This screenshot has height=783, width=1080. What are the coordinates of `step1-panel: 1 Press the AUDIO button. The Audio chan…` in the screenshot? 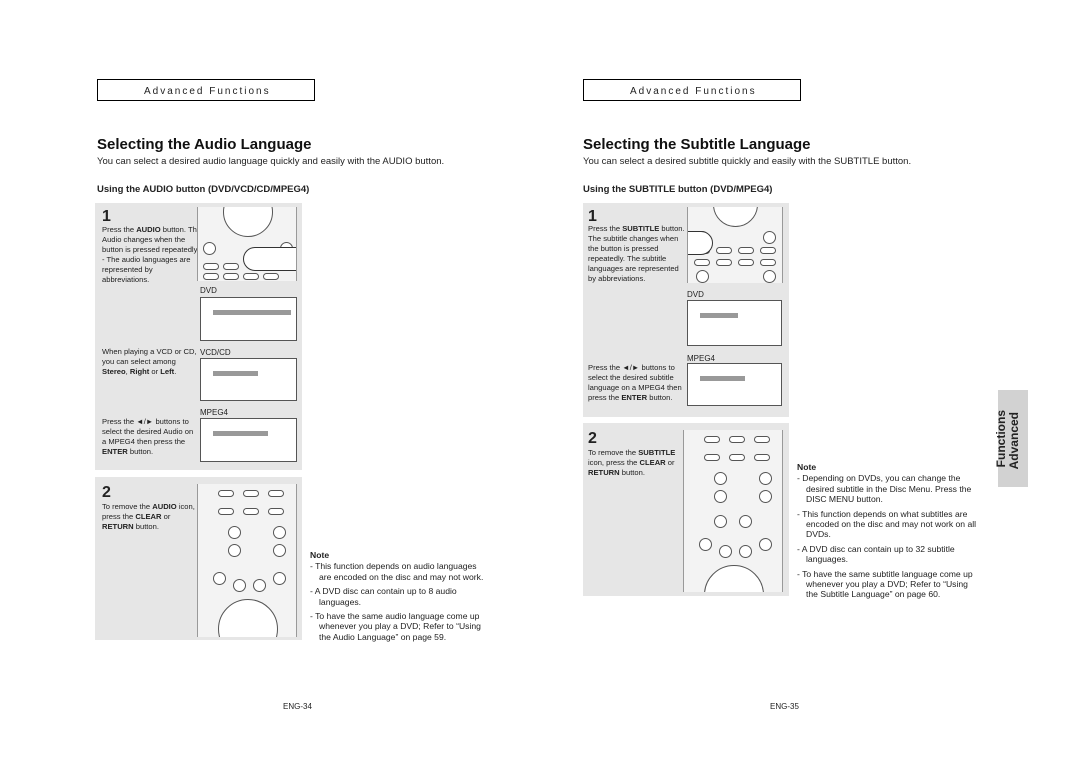 It's located at (198, 336).